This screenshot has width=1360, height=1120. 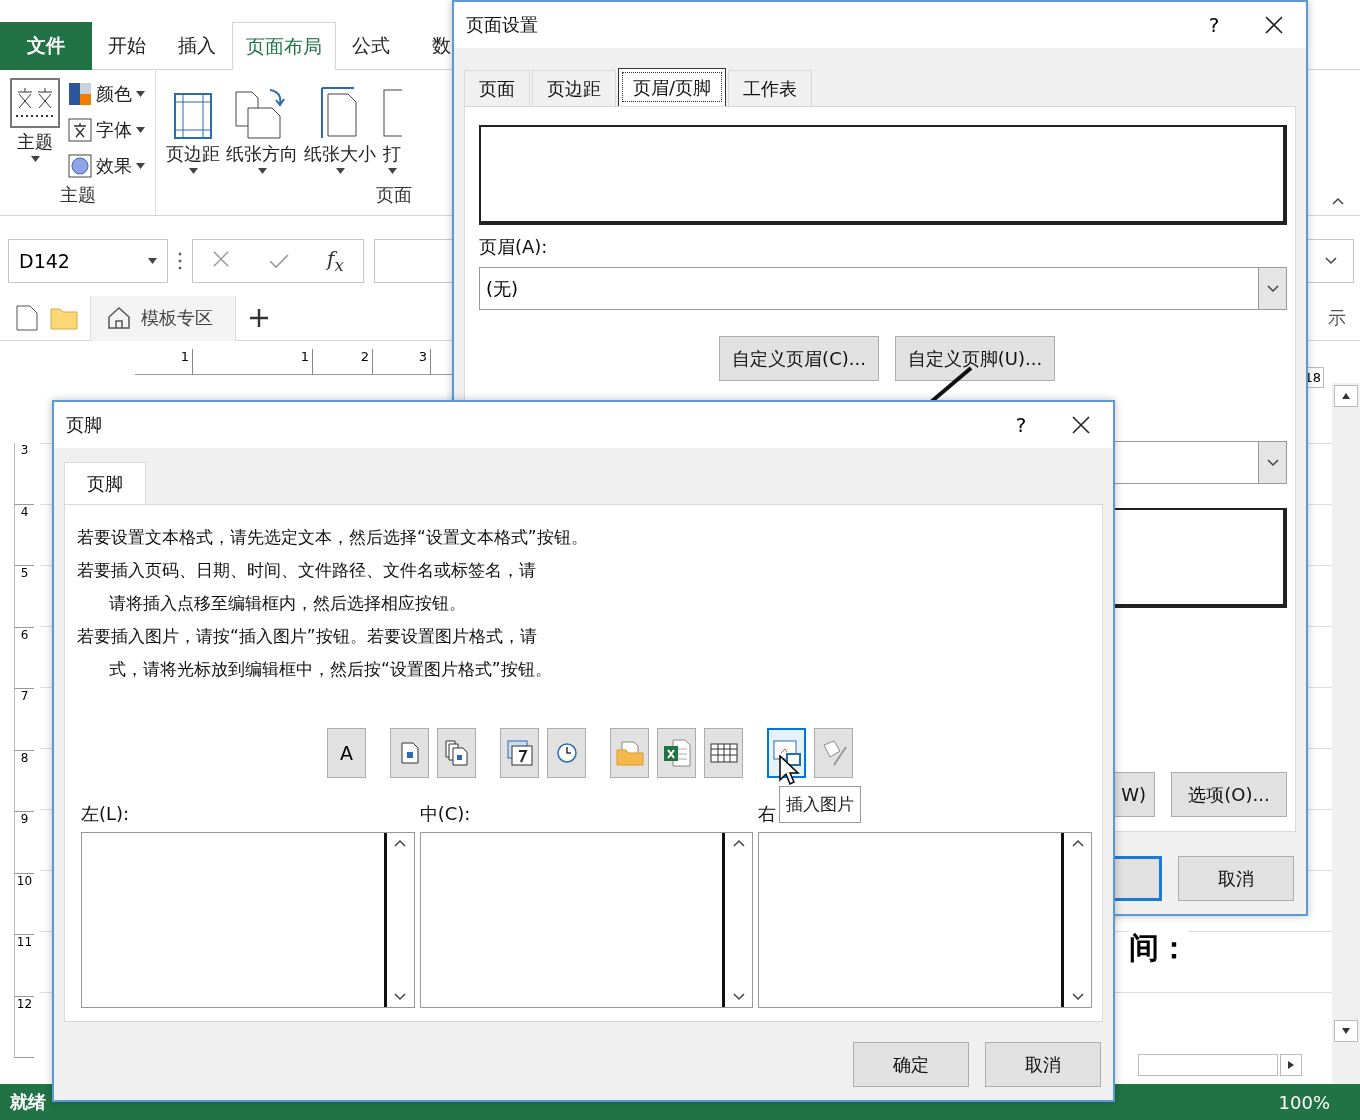 I want to click on insert-function-button: f$_{x}$, so click(x=335, y=261).